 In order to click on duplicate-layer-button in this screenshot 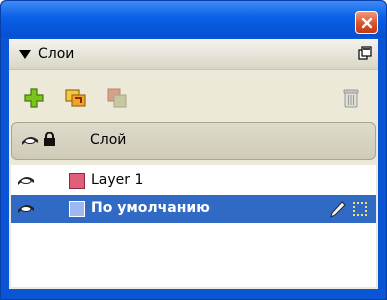, I will do `click(118, 98)`.